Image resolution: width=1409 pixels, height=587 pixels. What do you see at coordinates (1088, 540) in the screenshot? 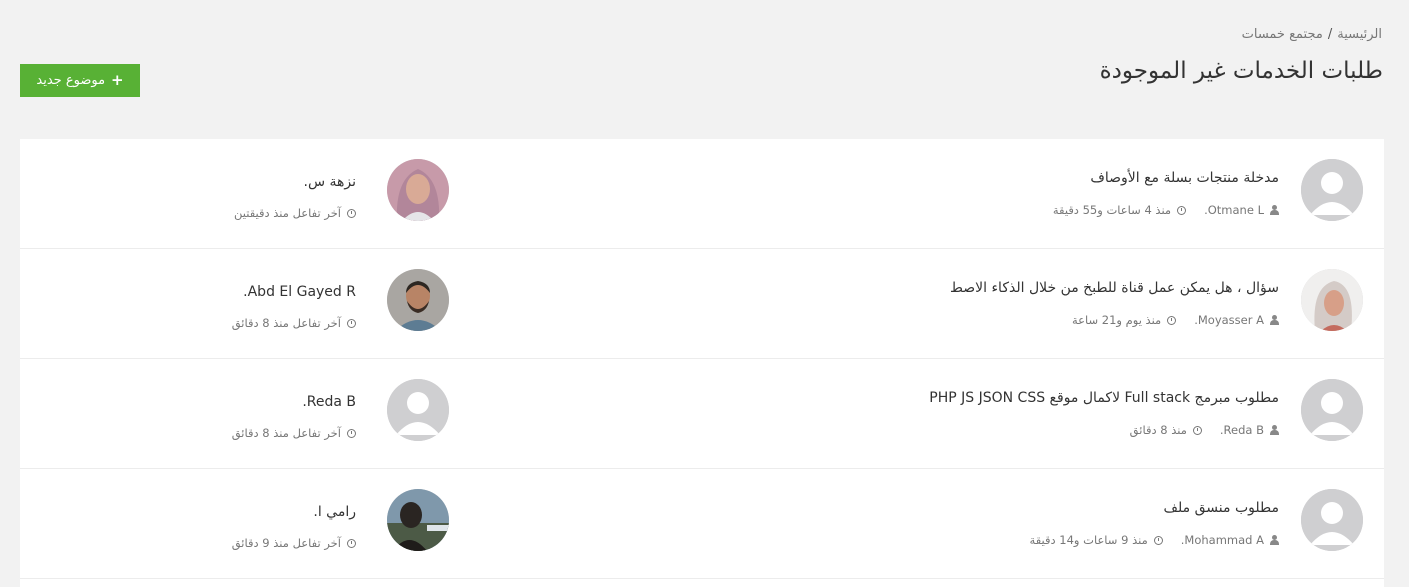
I see `topic-time: منذ 9 ساعات و14 دقيقة` at bounding box center [1088, 540].